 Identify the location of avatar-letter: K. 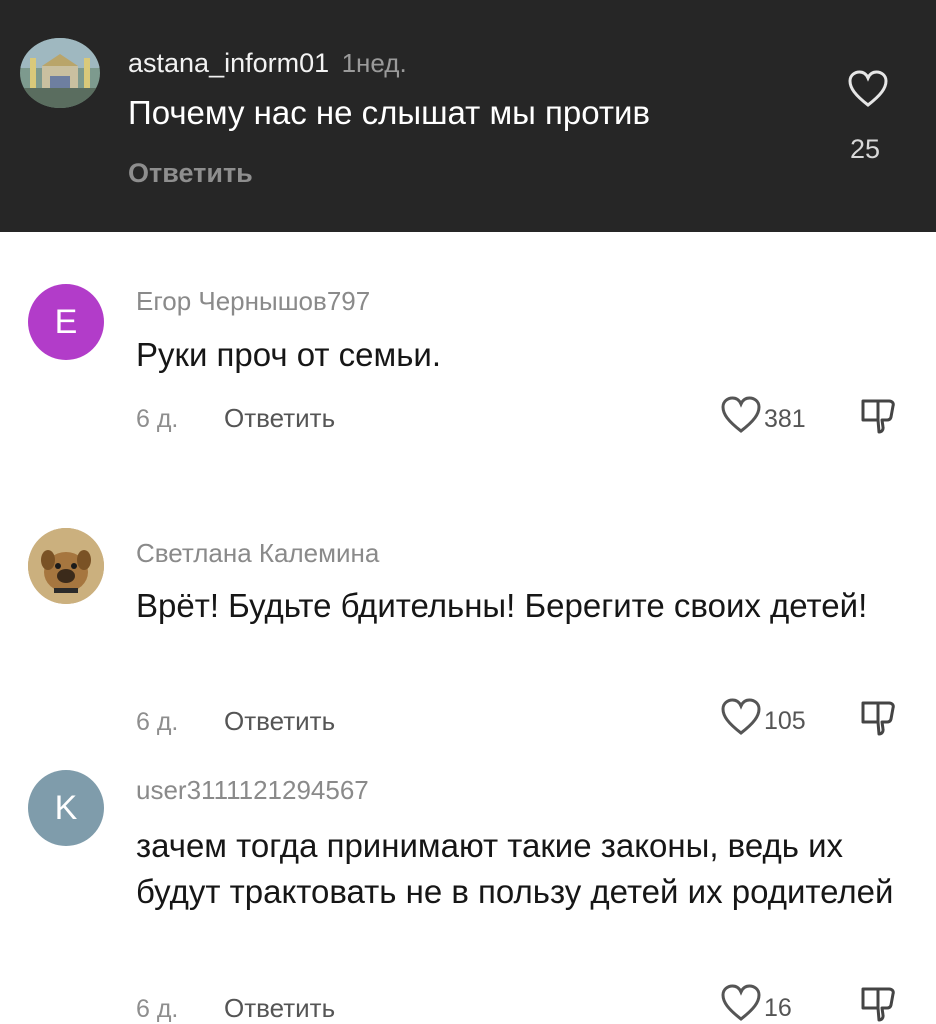
(66, 808).